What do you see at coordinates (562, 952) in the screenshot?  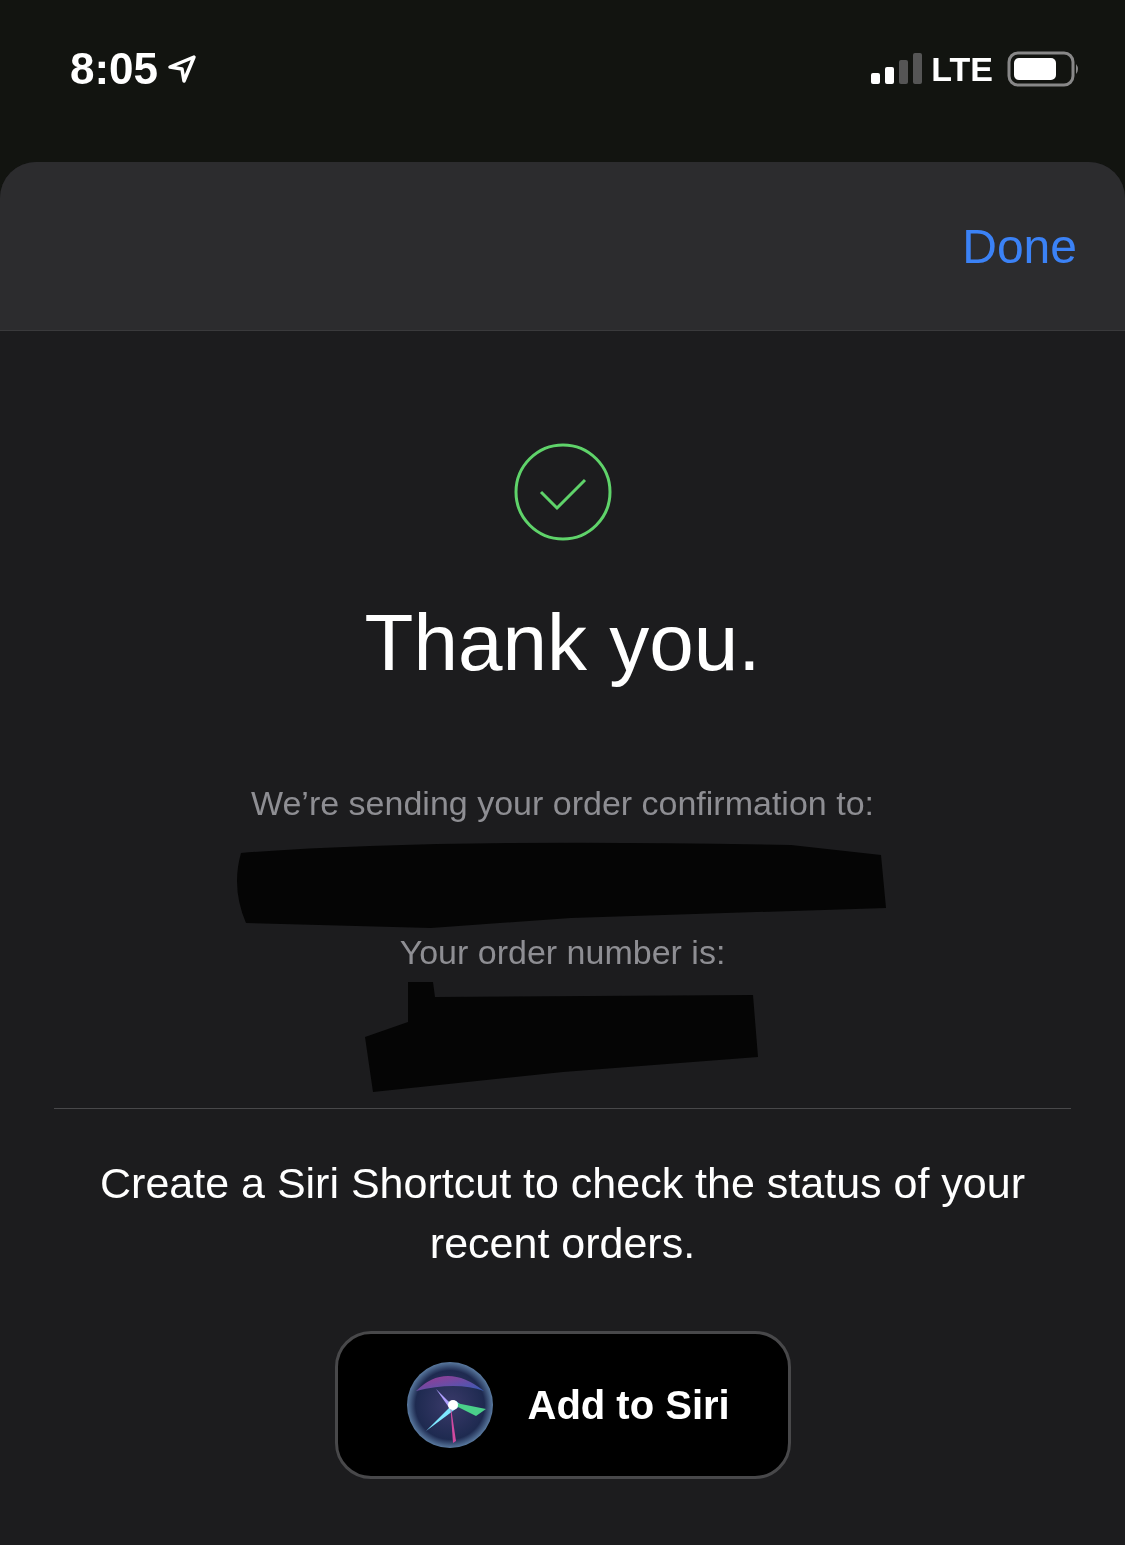 I see `order-number-label: Your order number is:` at bounding box center [562, 952].